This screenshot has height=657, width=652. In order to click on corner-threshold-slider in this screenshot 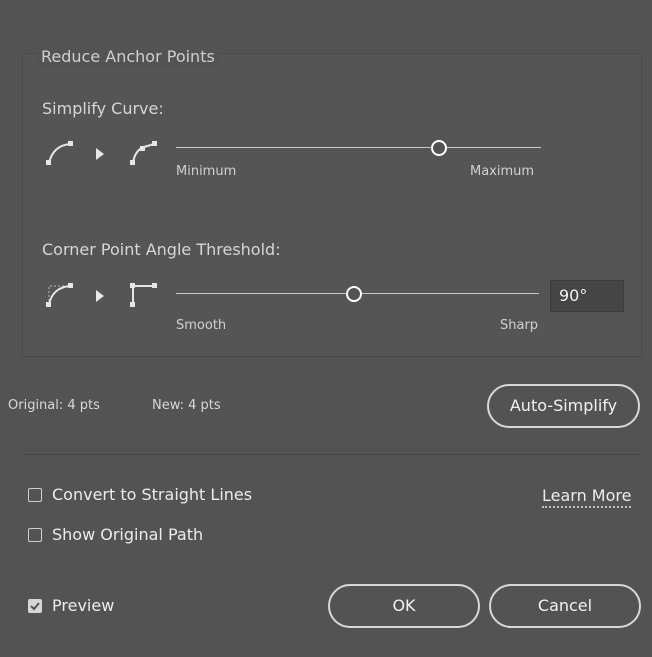, I will do `click(357, 294)`.